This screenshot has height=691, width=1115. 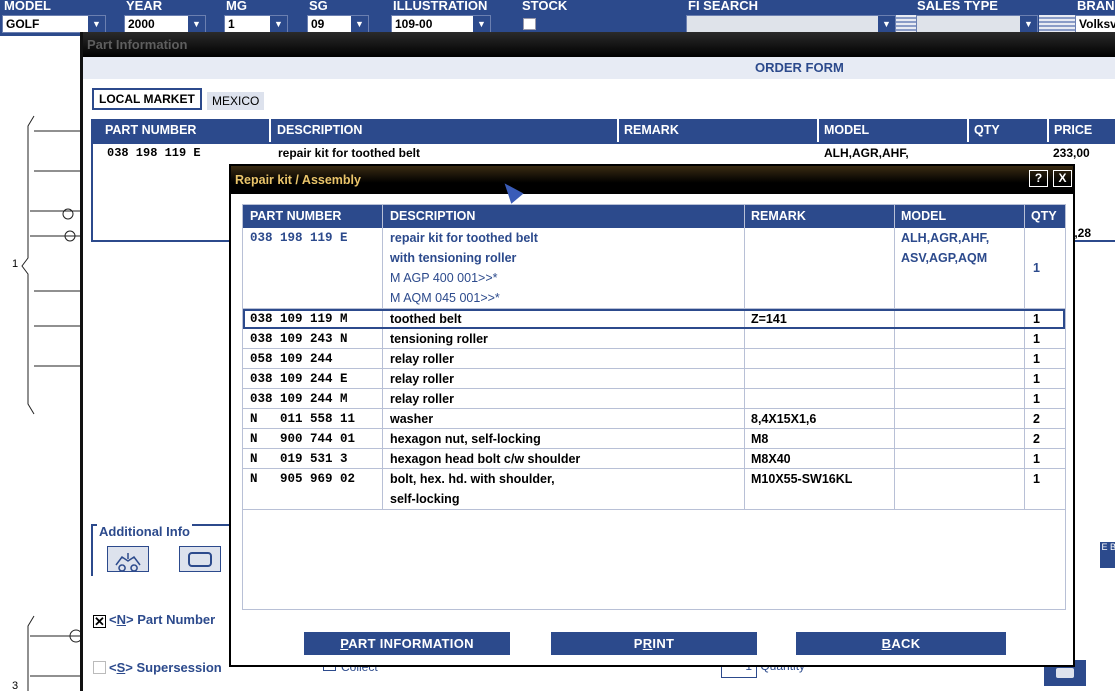 I want to click on frame-glyph, so click(x=200, y=559).